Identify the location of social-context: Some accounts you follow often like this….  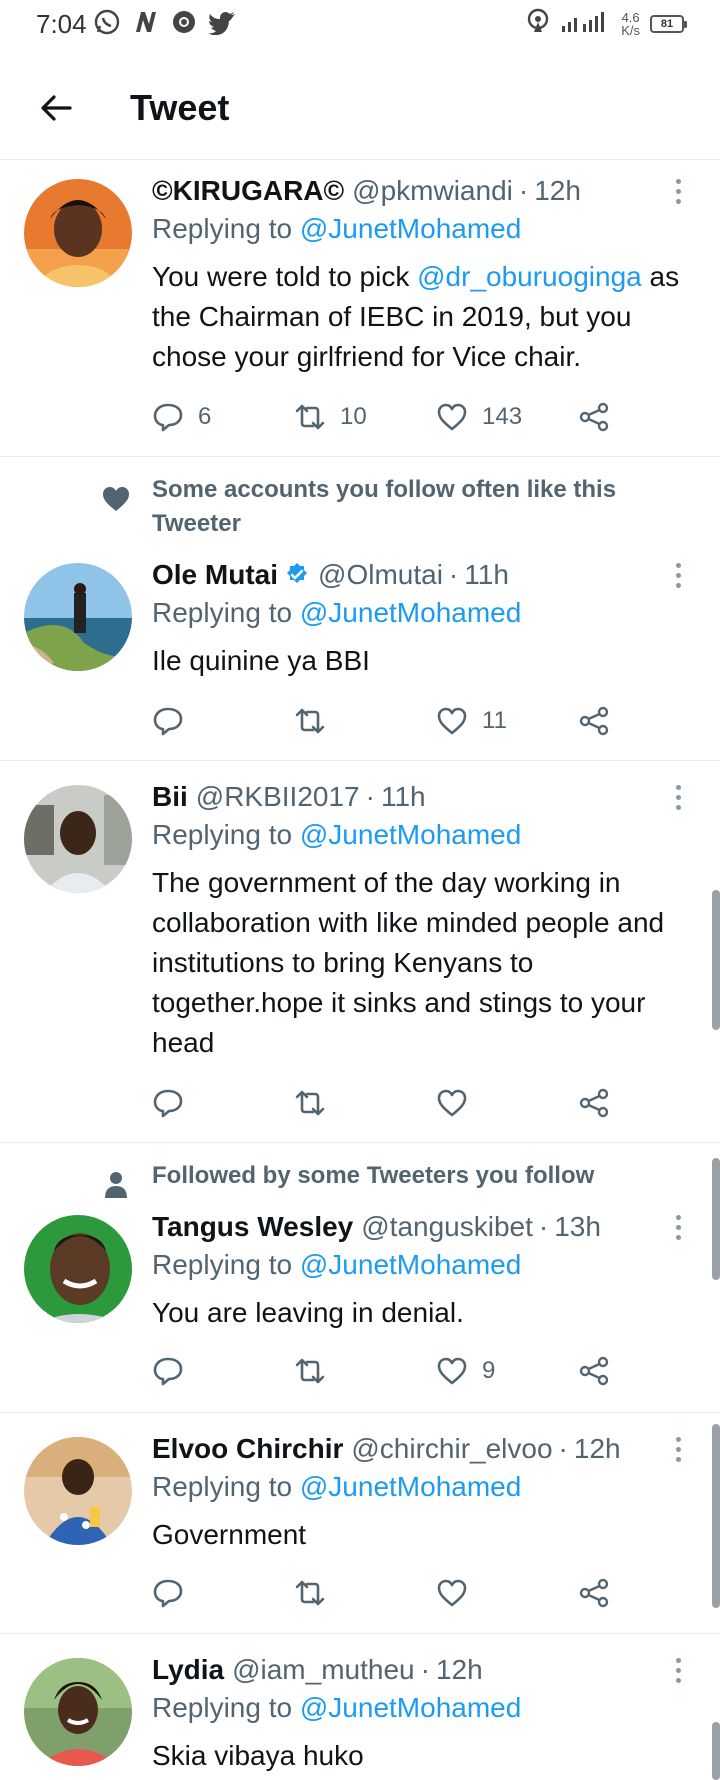
(360, 508).